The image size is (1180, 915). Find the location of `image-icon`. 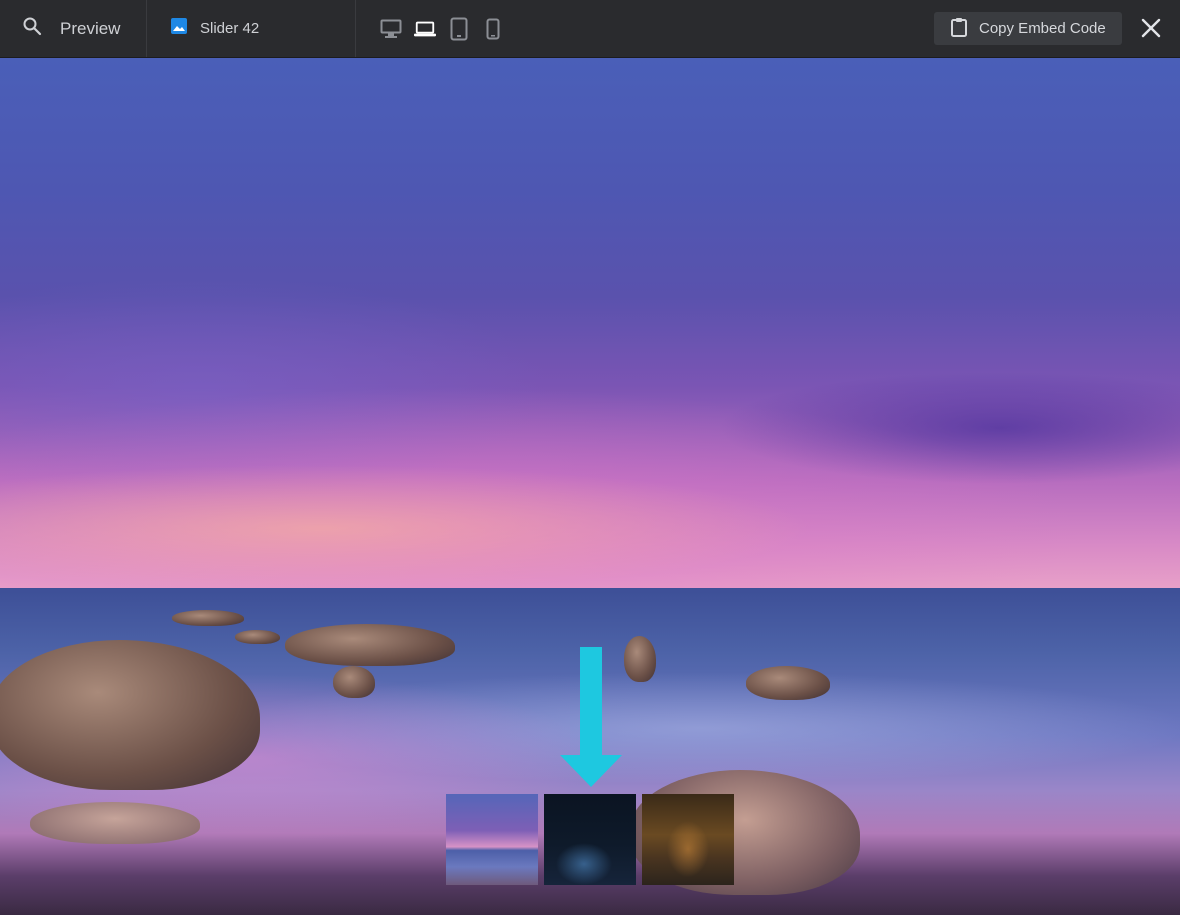

image-icon is located at coordinates (179, 28).